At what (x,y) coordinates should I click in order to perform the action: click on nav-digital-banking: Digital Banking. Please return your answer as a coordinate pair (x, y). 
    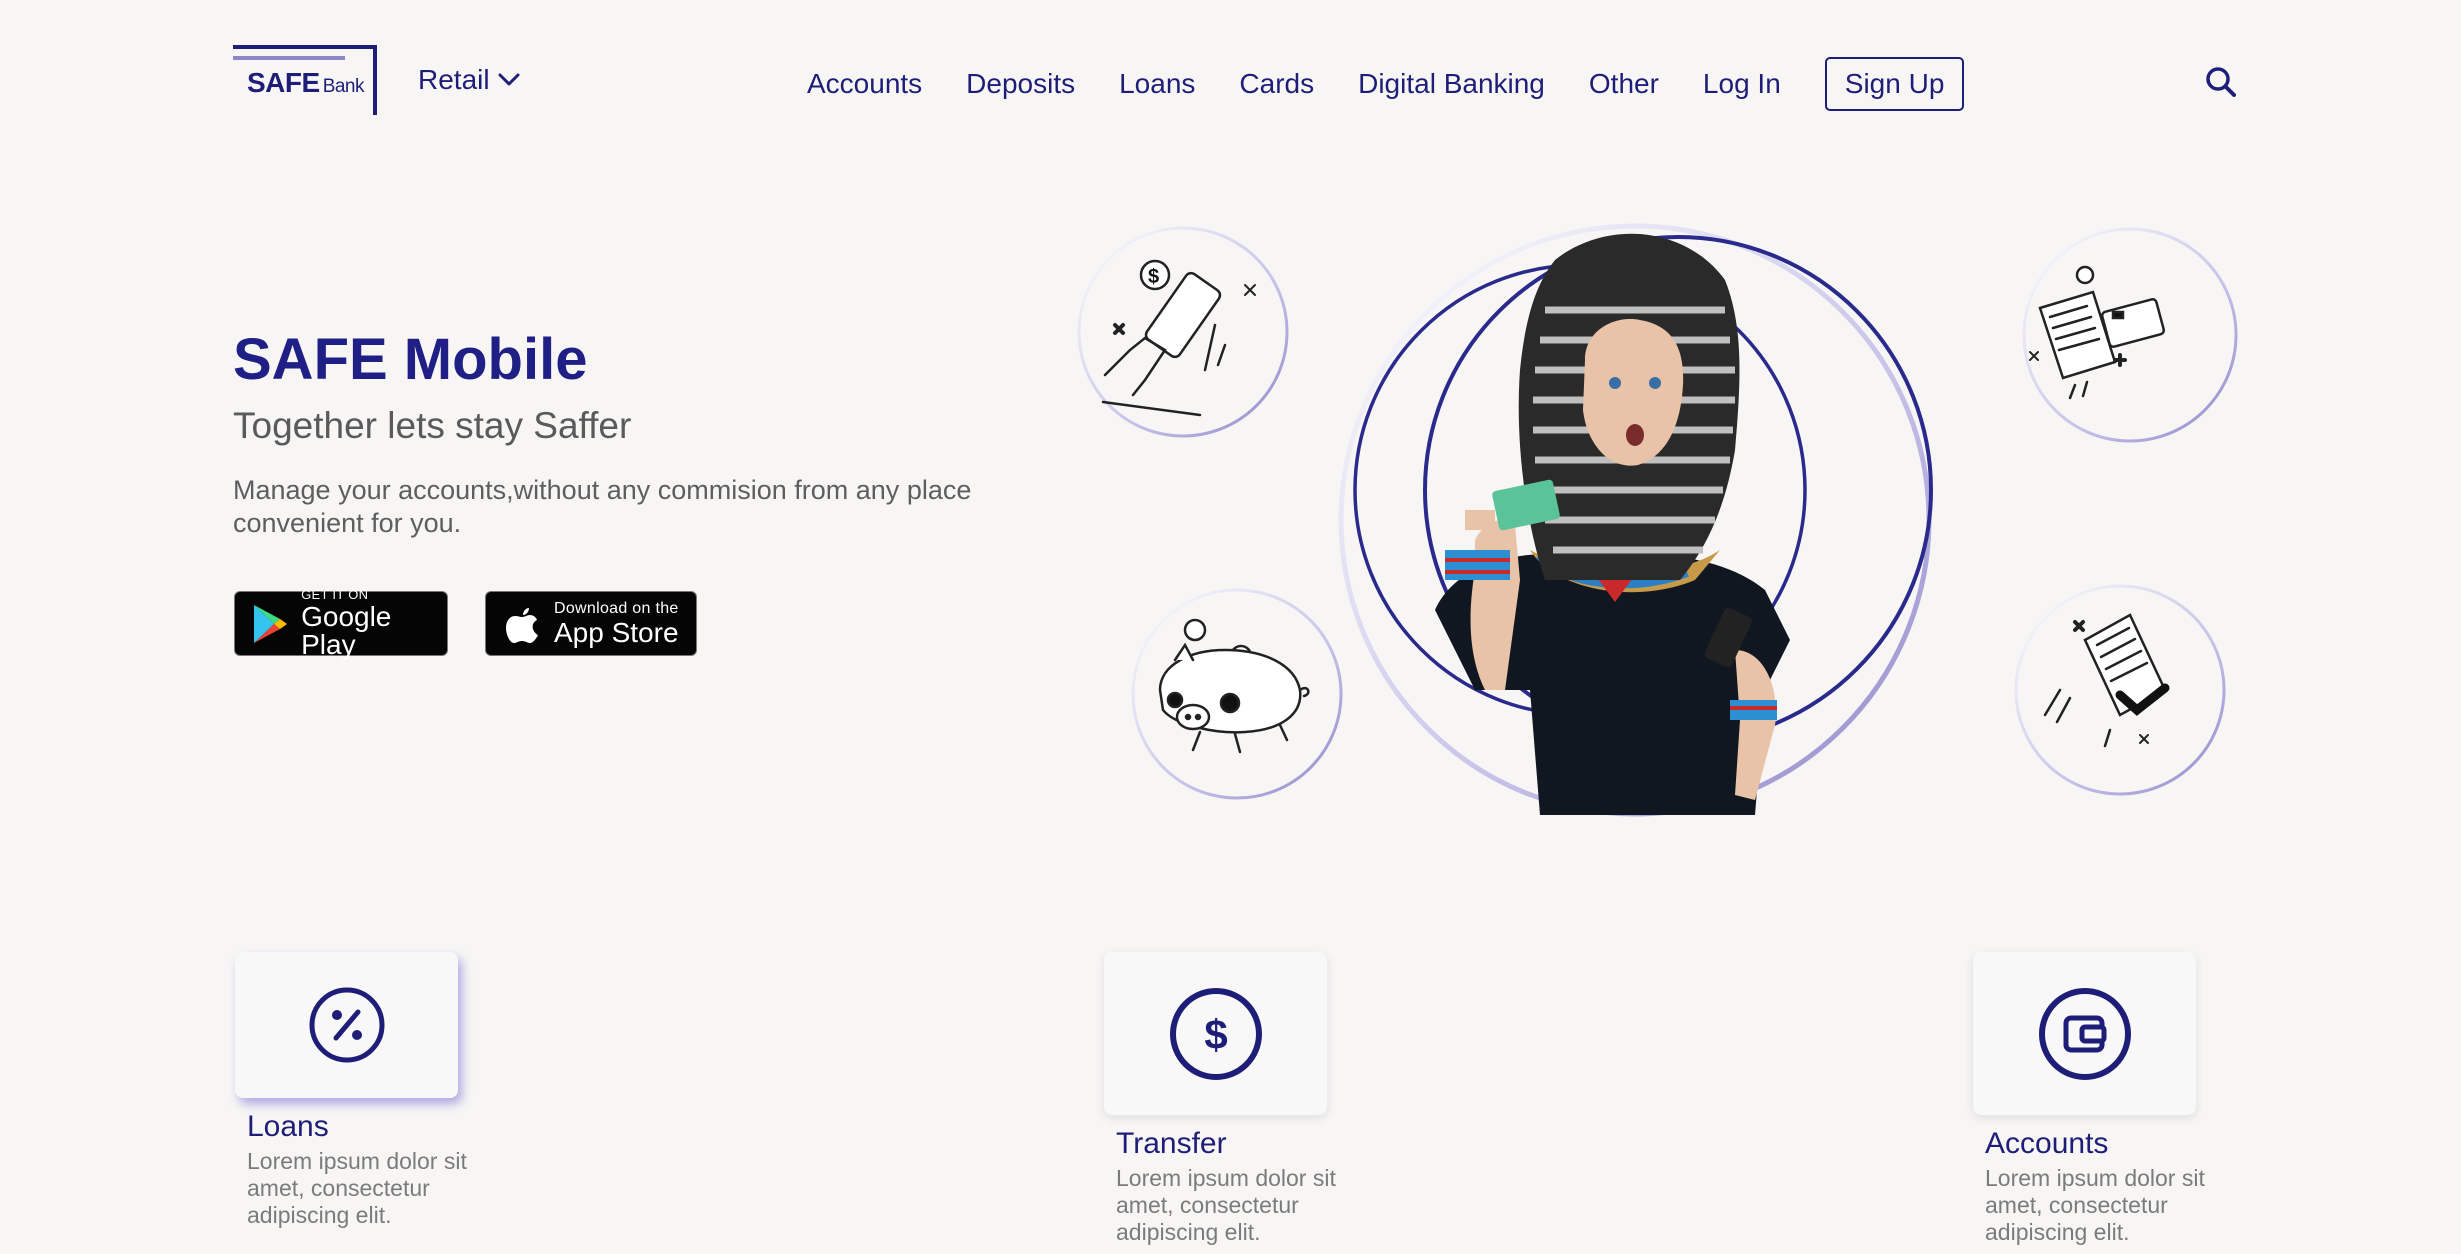
    Looking at the image, I should click on (1451, 84).